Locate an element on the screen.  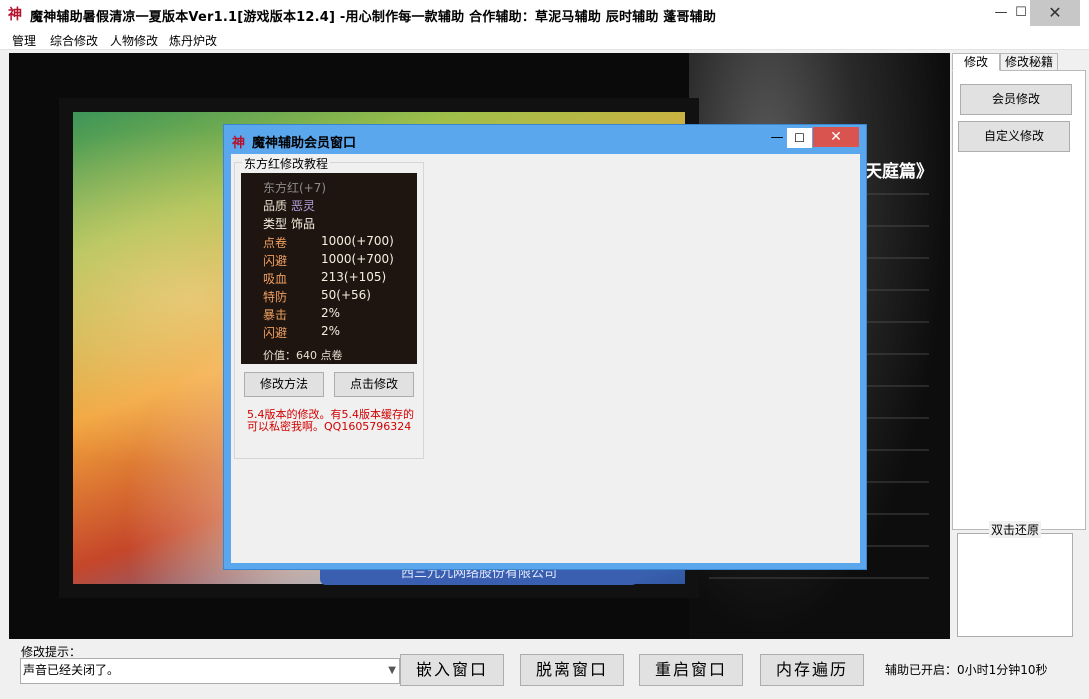
tab-cheats: 修改秘籍 is located at coordinates (1029, 62).